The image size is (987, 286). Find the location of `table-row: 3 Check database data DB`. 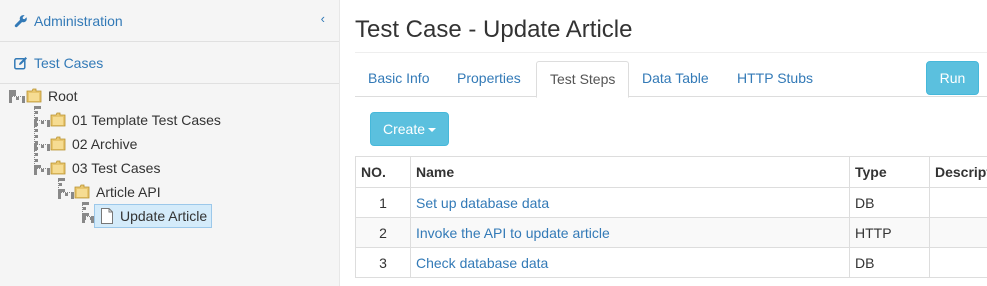

table-row: 3 Check database data DB is located at coordinates (671, 262).